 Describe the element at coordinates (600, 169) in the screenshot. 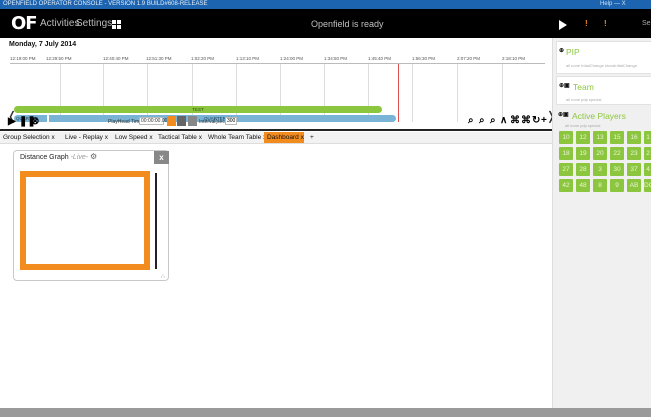

I see `player-badge: 3` at that location.